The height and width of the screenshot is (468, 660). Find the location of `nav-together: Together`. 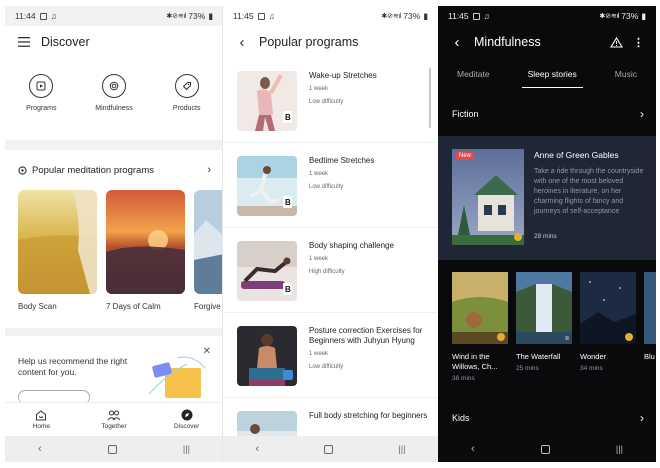

nav-together: Together is located at coordinates (114, 420).